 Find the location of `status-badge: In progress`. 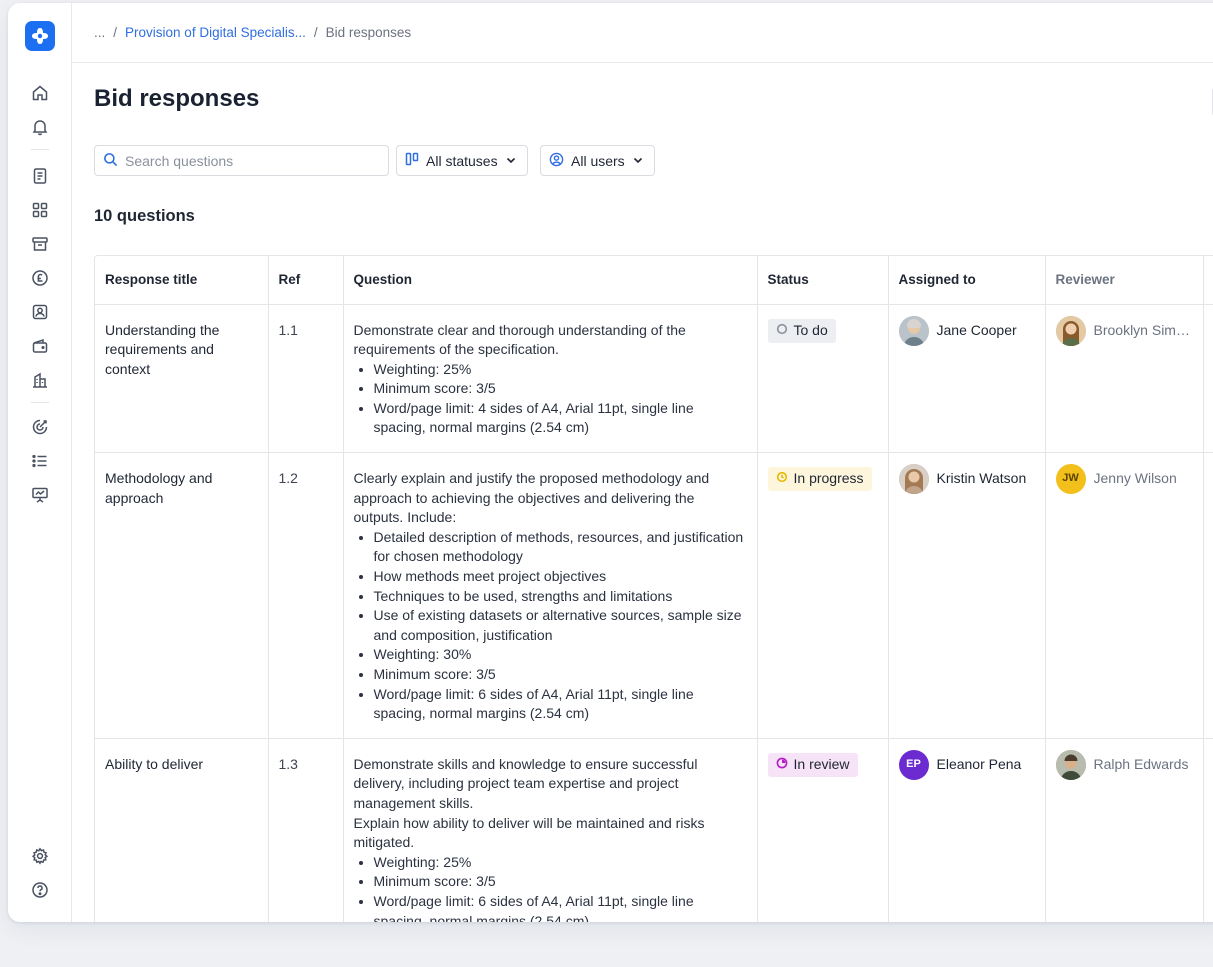

status-badge: In progress is located at coordinates (819, 479).